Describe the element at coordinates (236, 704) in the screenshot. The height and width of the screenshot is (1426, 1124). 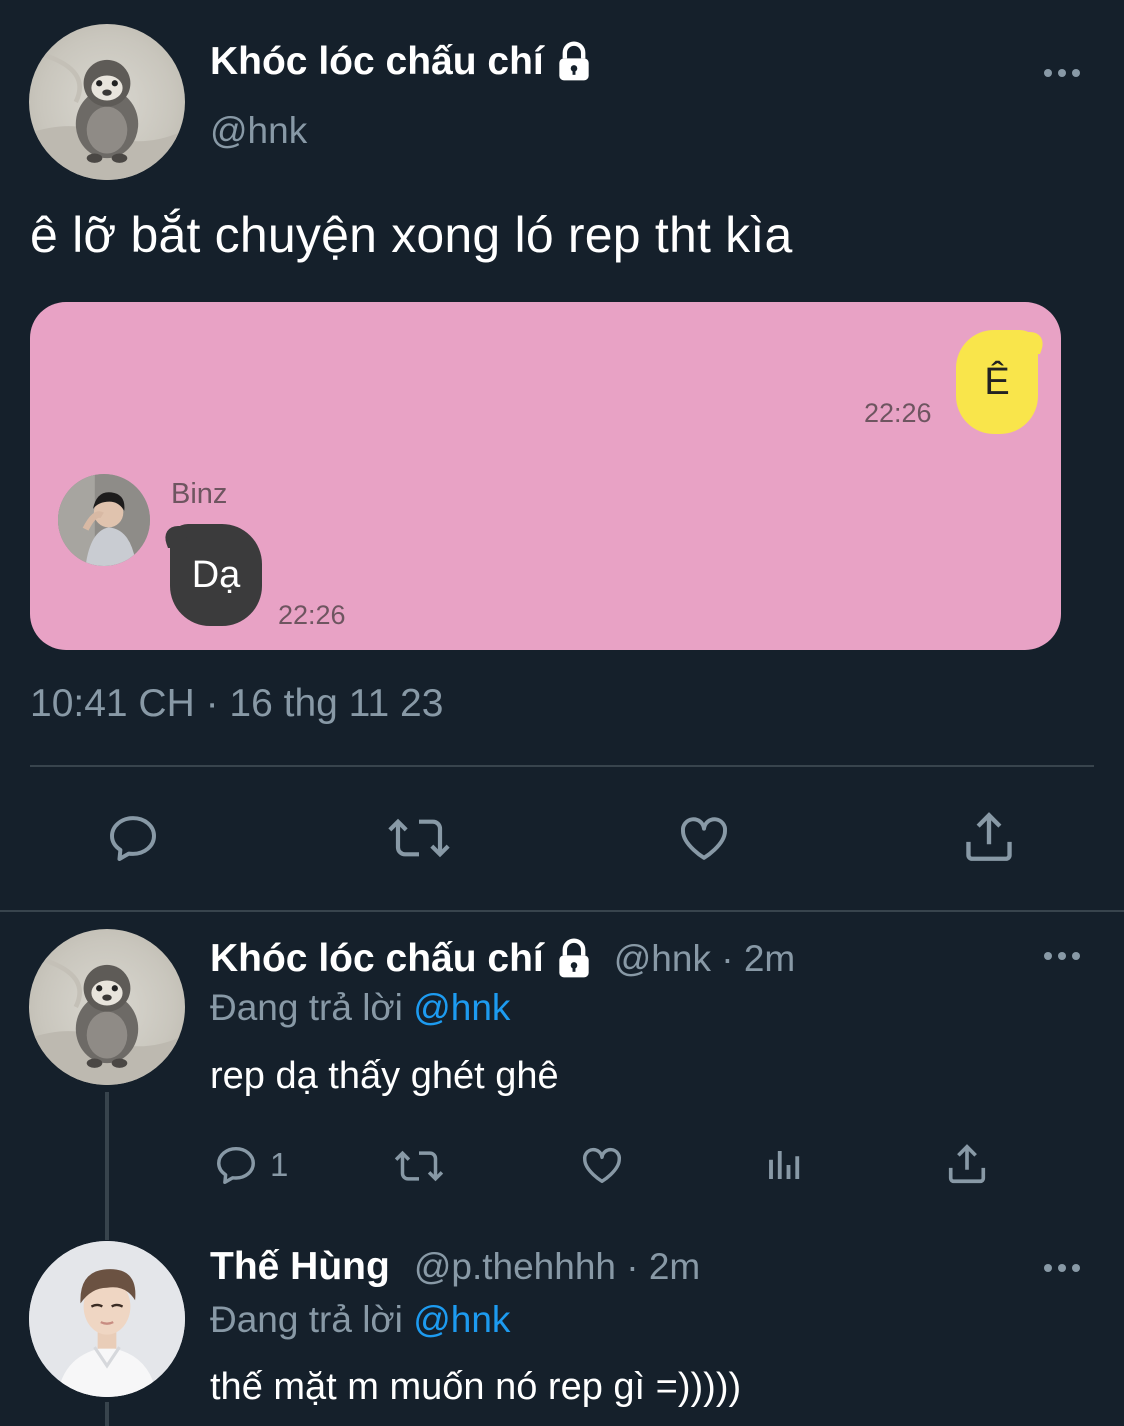
I see `tweet-timestamp: 10:41 CH · 16 thg 11 23` at that location.